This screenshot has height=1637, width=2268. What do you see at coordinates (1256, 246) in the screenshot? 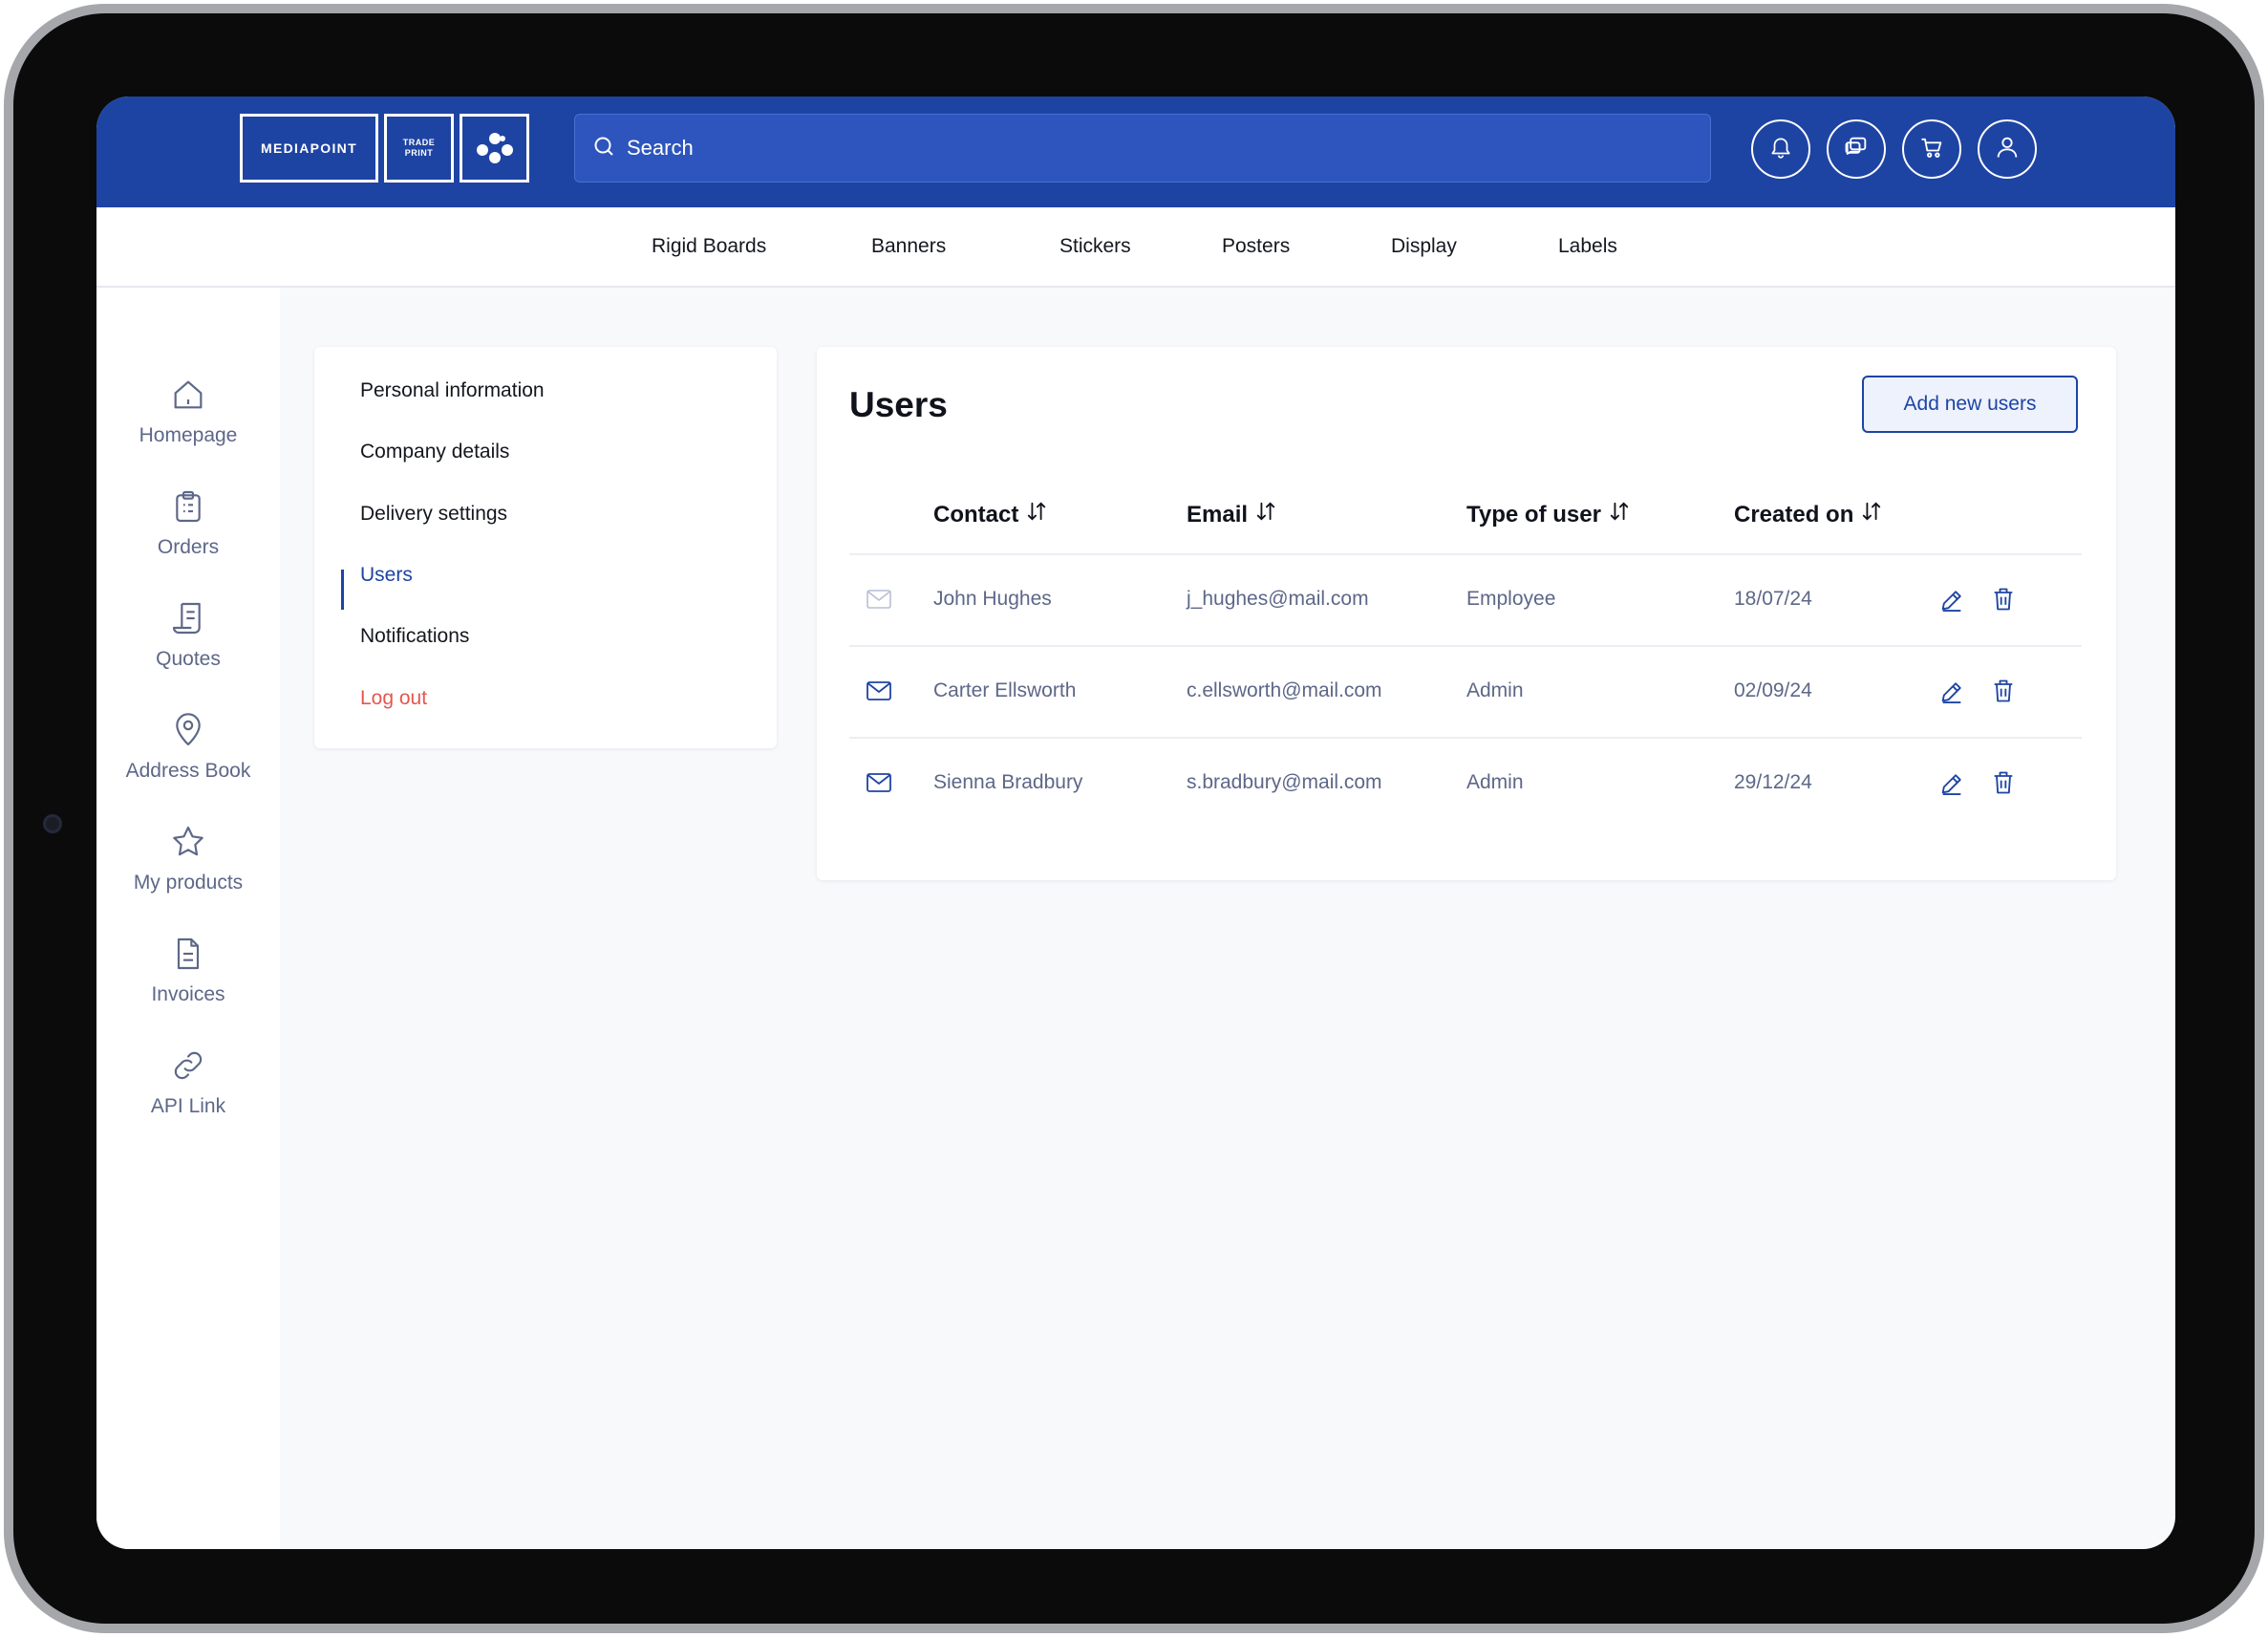
I see `category-posters: Posters` at bounding box center [1256, 246].